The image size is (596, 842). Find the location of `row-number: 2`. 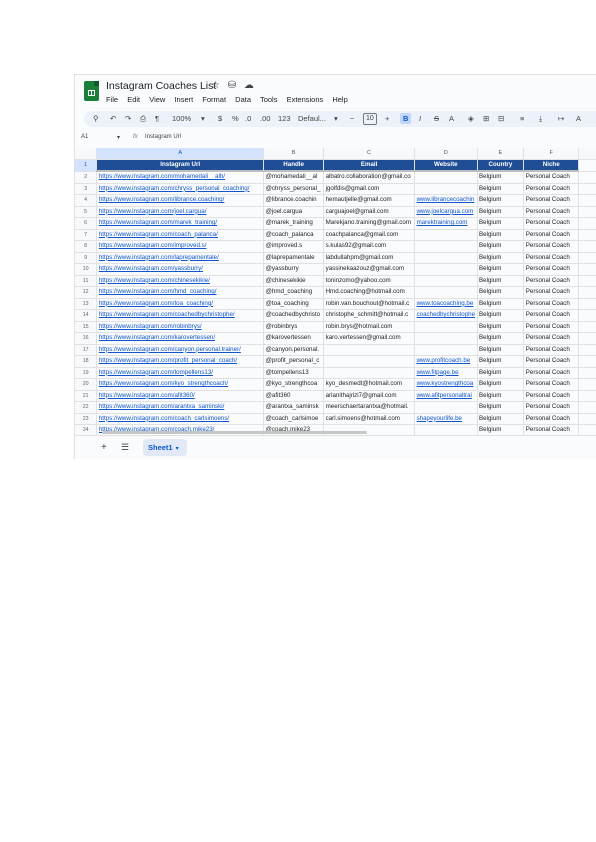

row-number: 2 is located at coordinates (86, 177).